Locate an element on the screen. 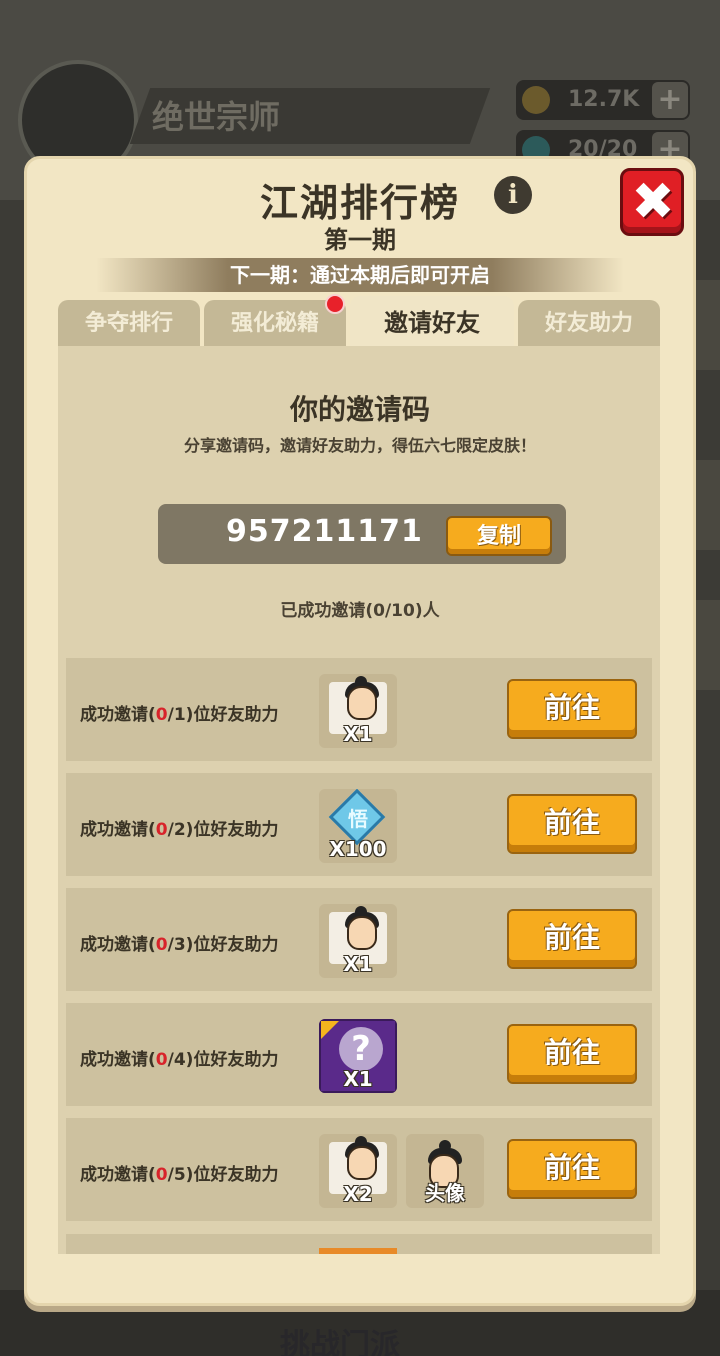  task-row: 成功邀请(0/2)位好友助力 悟 X100 前往 is located at coordinates (359, 824).